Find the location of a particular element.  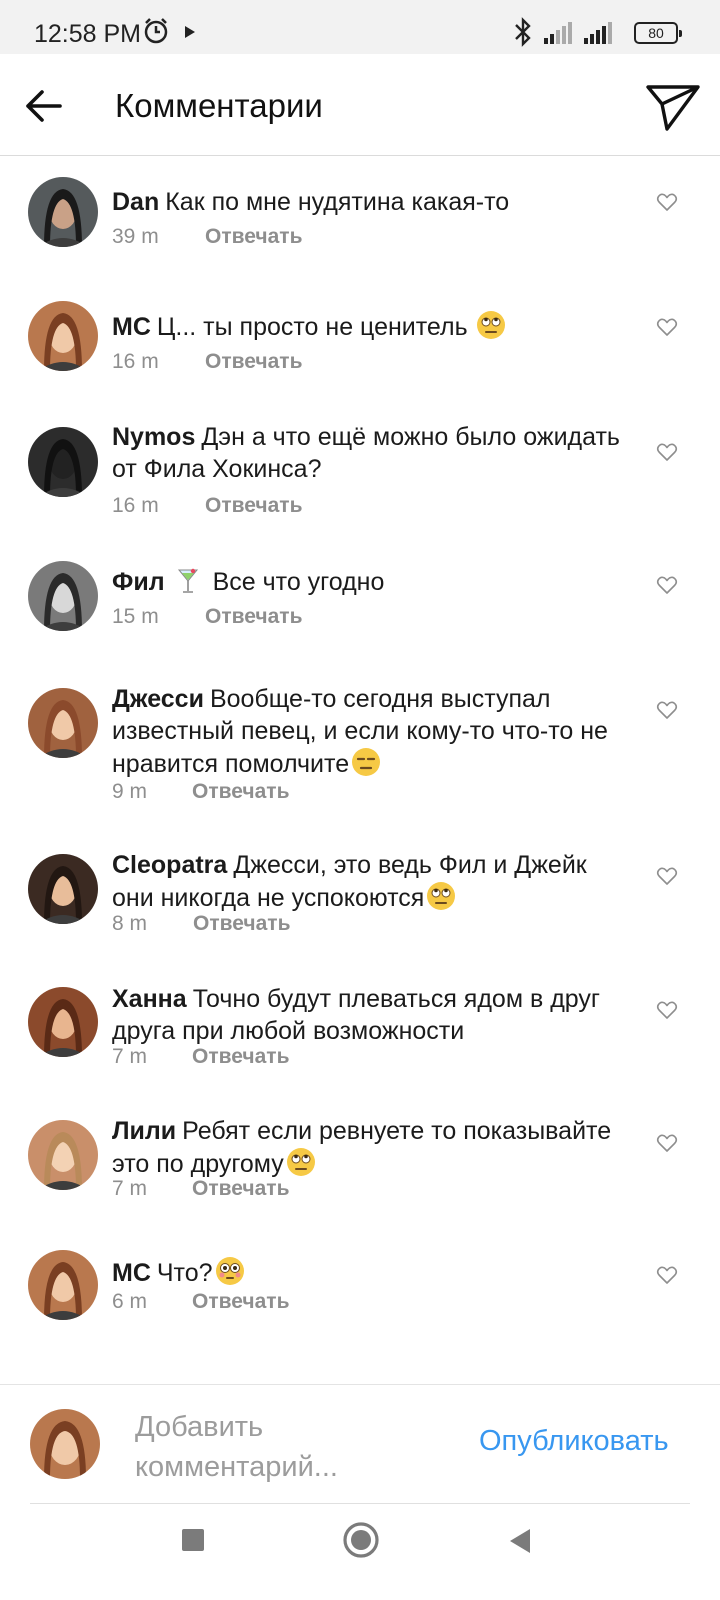

comment-username: Джесси is located at coordinates (158, 699).